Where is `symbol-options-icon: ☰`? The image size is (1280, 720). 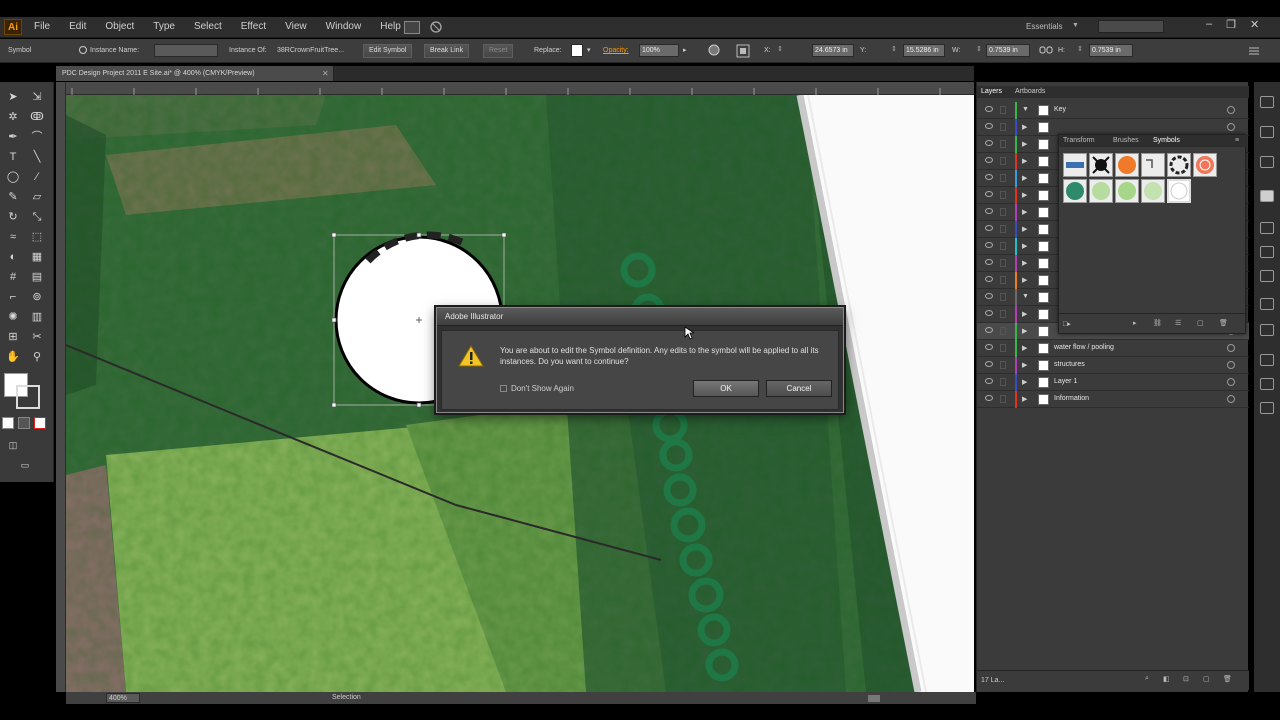
symbol-options-icon: ☰ is located at coordinates (1178, 323).